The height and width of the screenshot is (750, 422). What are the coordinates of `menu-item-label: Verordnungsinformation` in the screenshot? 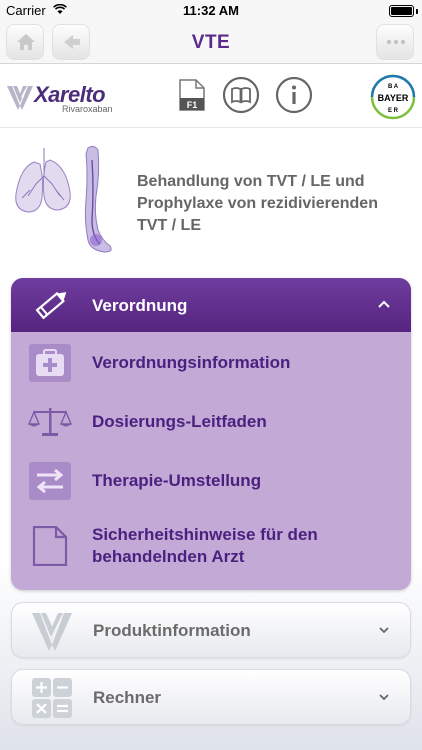 It's located at (191, 362).